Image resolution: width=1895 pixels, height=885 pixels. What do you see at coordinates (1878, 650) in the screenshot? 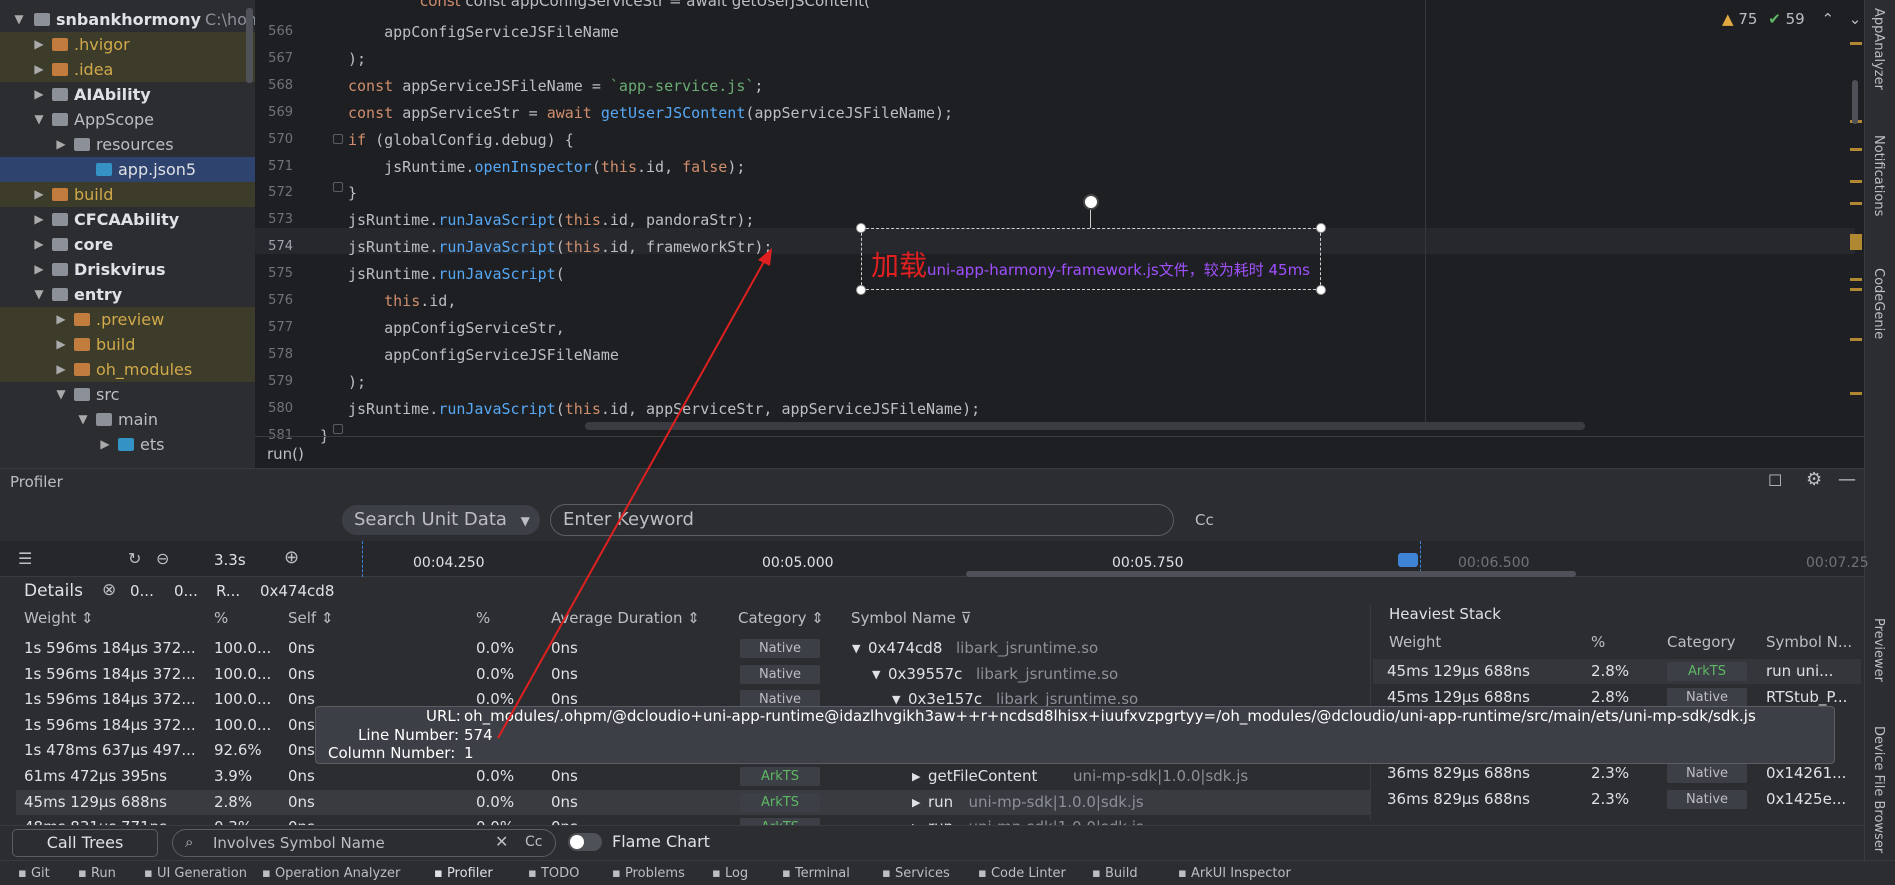
I see `tool-previewer: Previewer` at bounding box center [1878, 650].